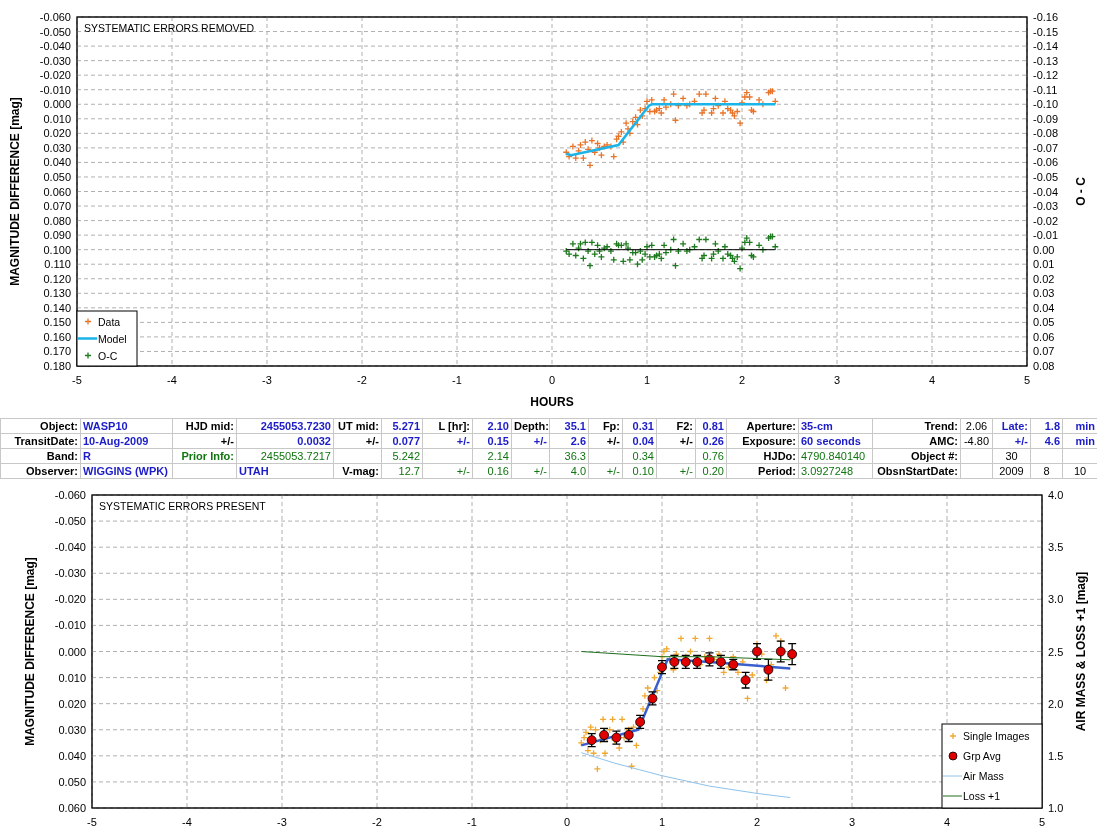  I want to click on axis-tick-label: 1, so click(662, 822).